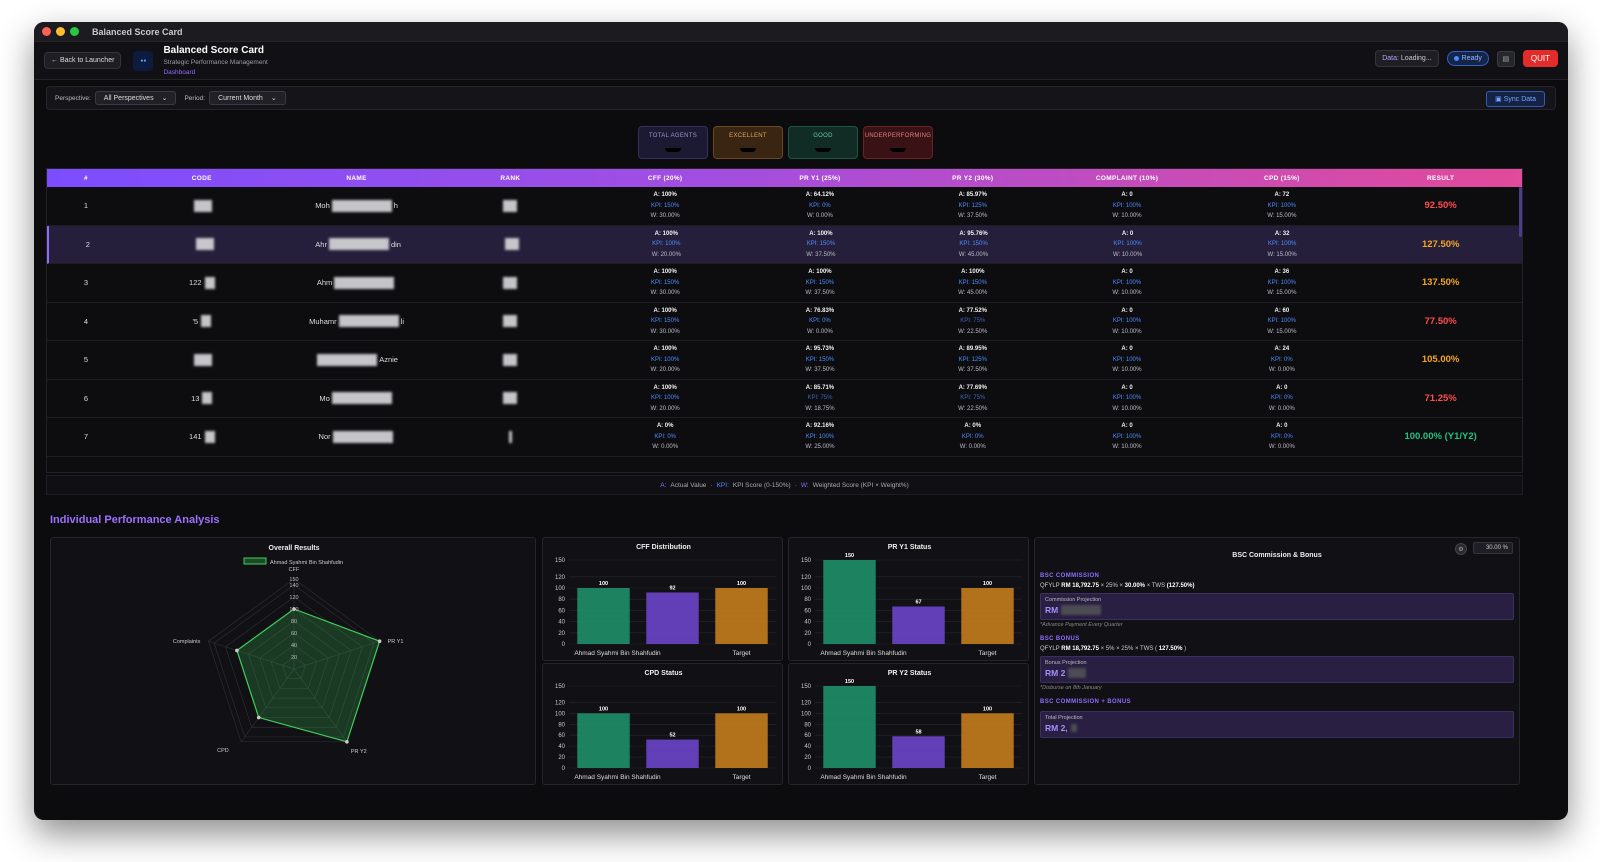 The image size is (1600, 862). Describe the element at coordinates (1281, 178) in the screenshot. I see `column-header: CPD (15%)` at that location.